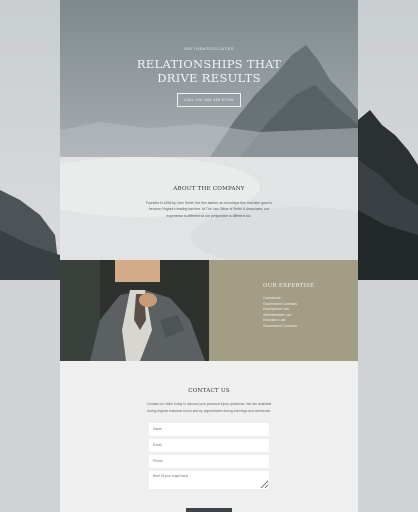 Image resolution: width=418 pixels, height=512 pixels. What do you see at coordinates (209, 510) in the screenshot?
I see `submit-button` at bounding box center [209, 510].